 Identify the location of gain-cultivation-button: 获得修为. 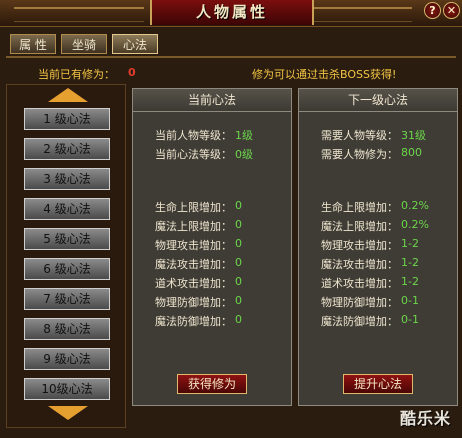
(212, 384).